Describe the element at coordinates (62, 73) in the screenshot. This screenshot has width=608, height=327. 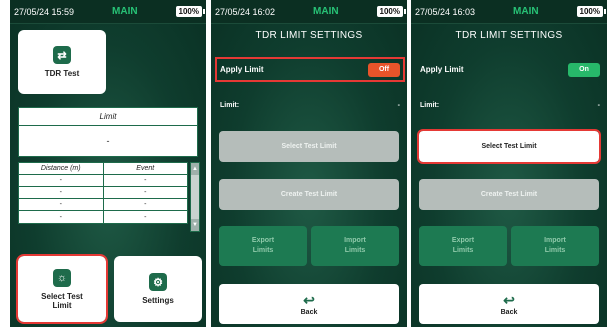
I see `tdr-test-label: TDR Test` at that location.